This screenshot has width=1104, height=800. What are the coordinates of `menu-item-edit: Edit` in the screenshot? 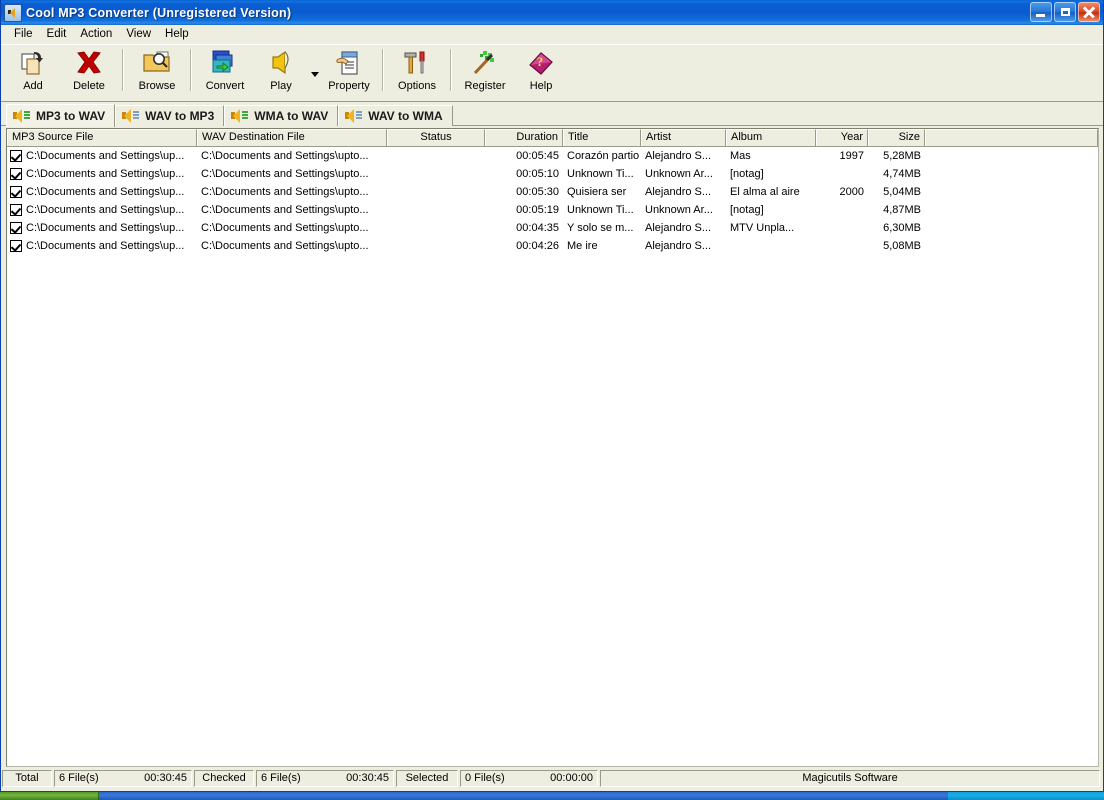 It's located at (57, 34).